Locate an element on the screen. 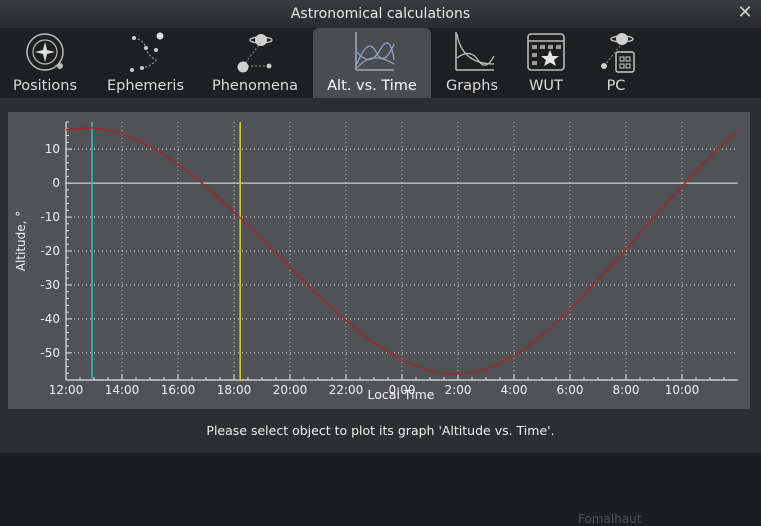 Image resolution: width=761 pixels, height=526 pixels. tab-wut: WUT is located at coordinates (546, 63).